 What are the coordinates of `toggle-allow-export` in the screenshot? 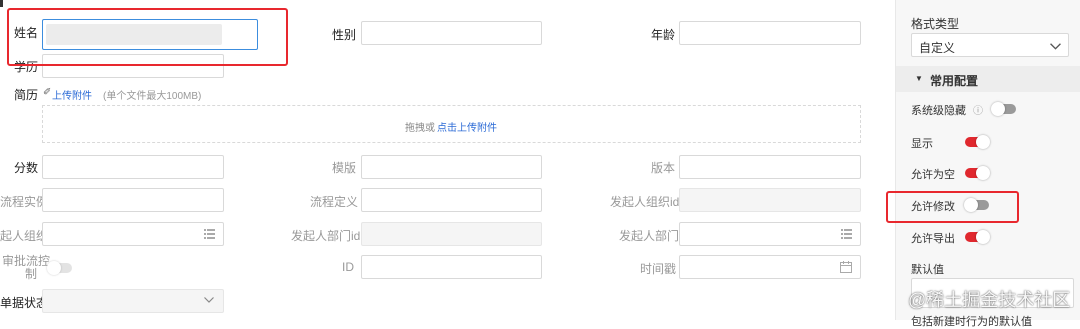 It's located at (977, 237).